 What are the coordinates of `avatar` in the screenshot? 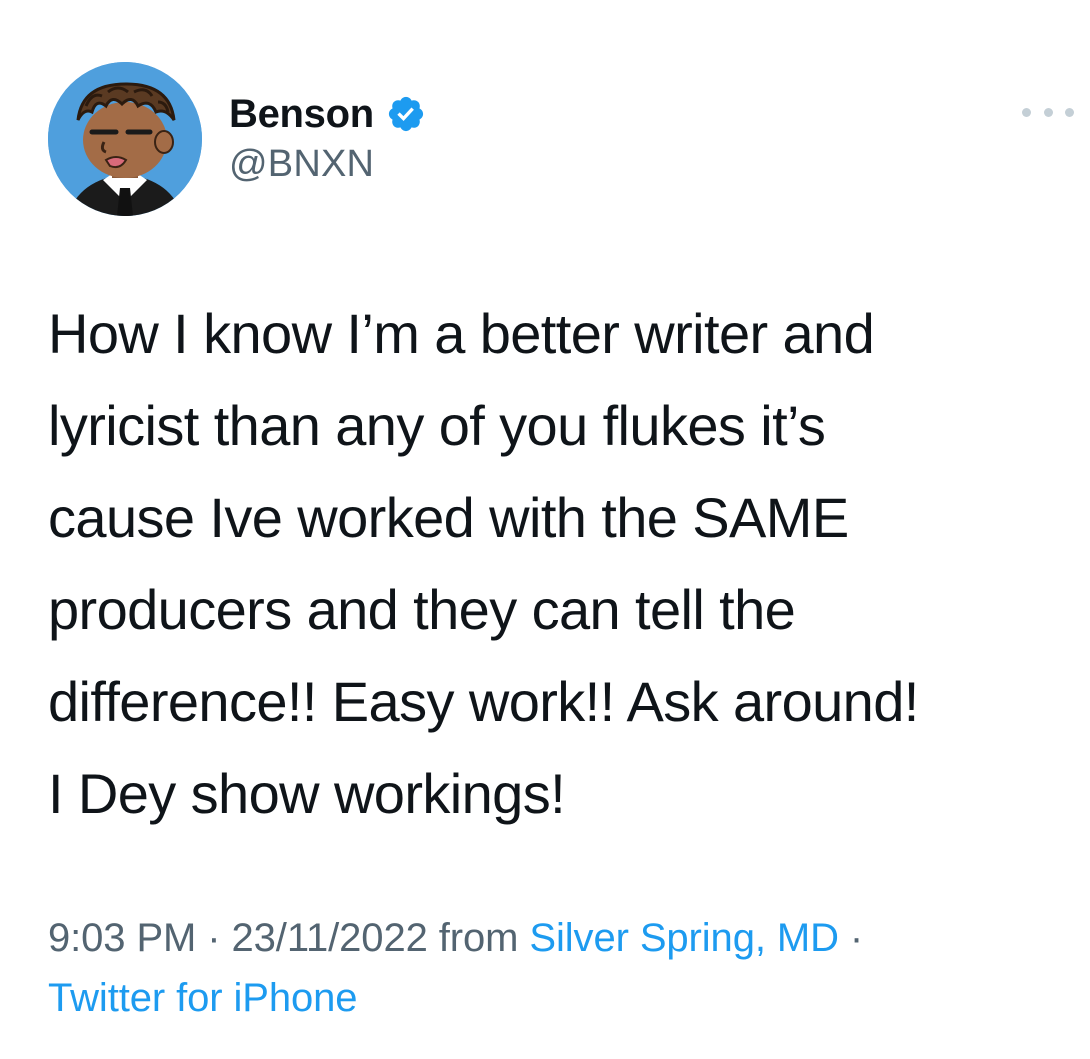 It's located at (125, 139).